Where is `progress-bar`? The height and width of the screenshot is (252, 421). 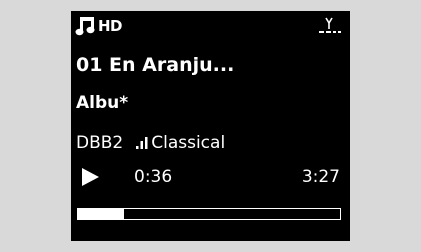 progress-bar is located at coordinates (209, 214).